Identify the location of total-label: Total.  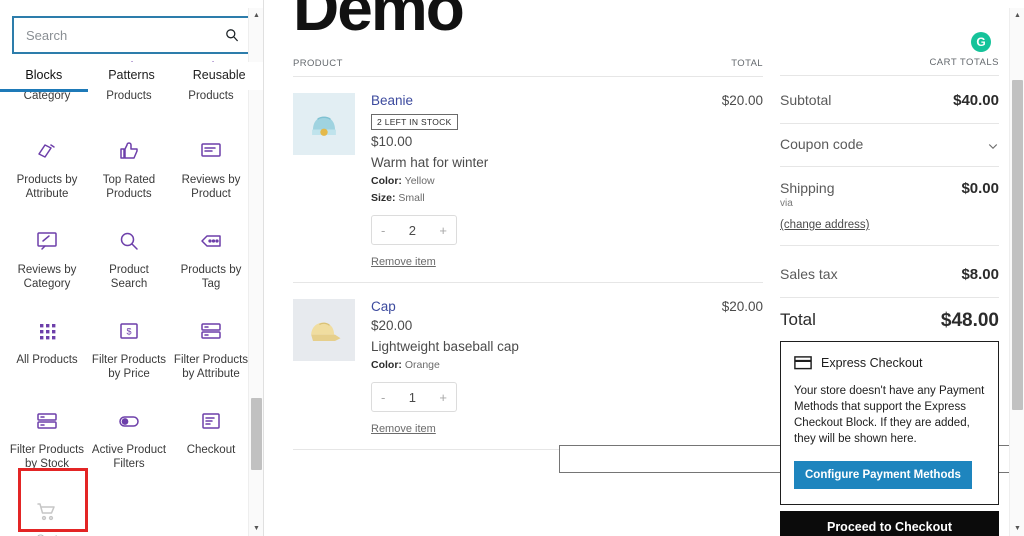
(798, 319).